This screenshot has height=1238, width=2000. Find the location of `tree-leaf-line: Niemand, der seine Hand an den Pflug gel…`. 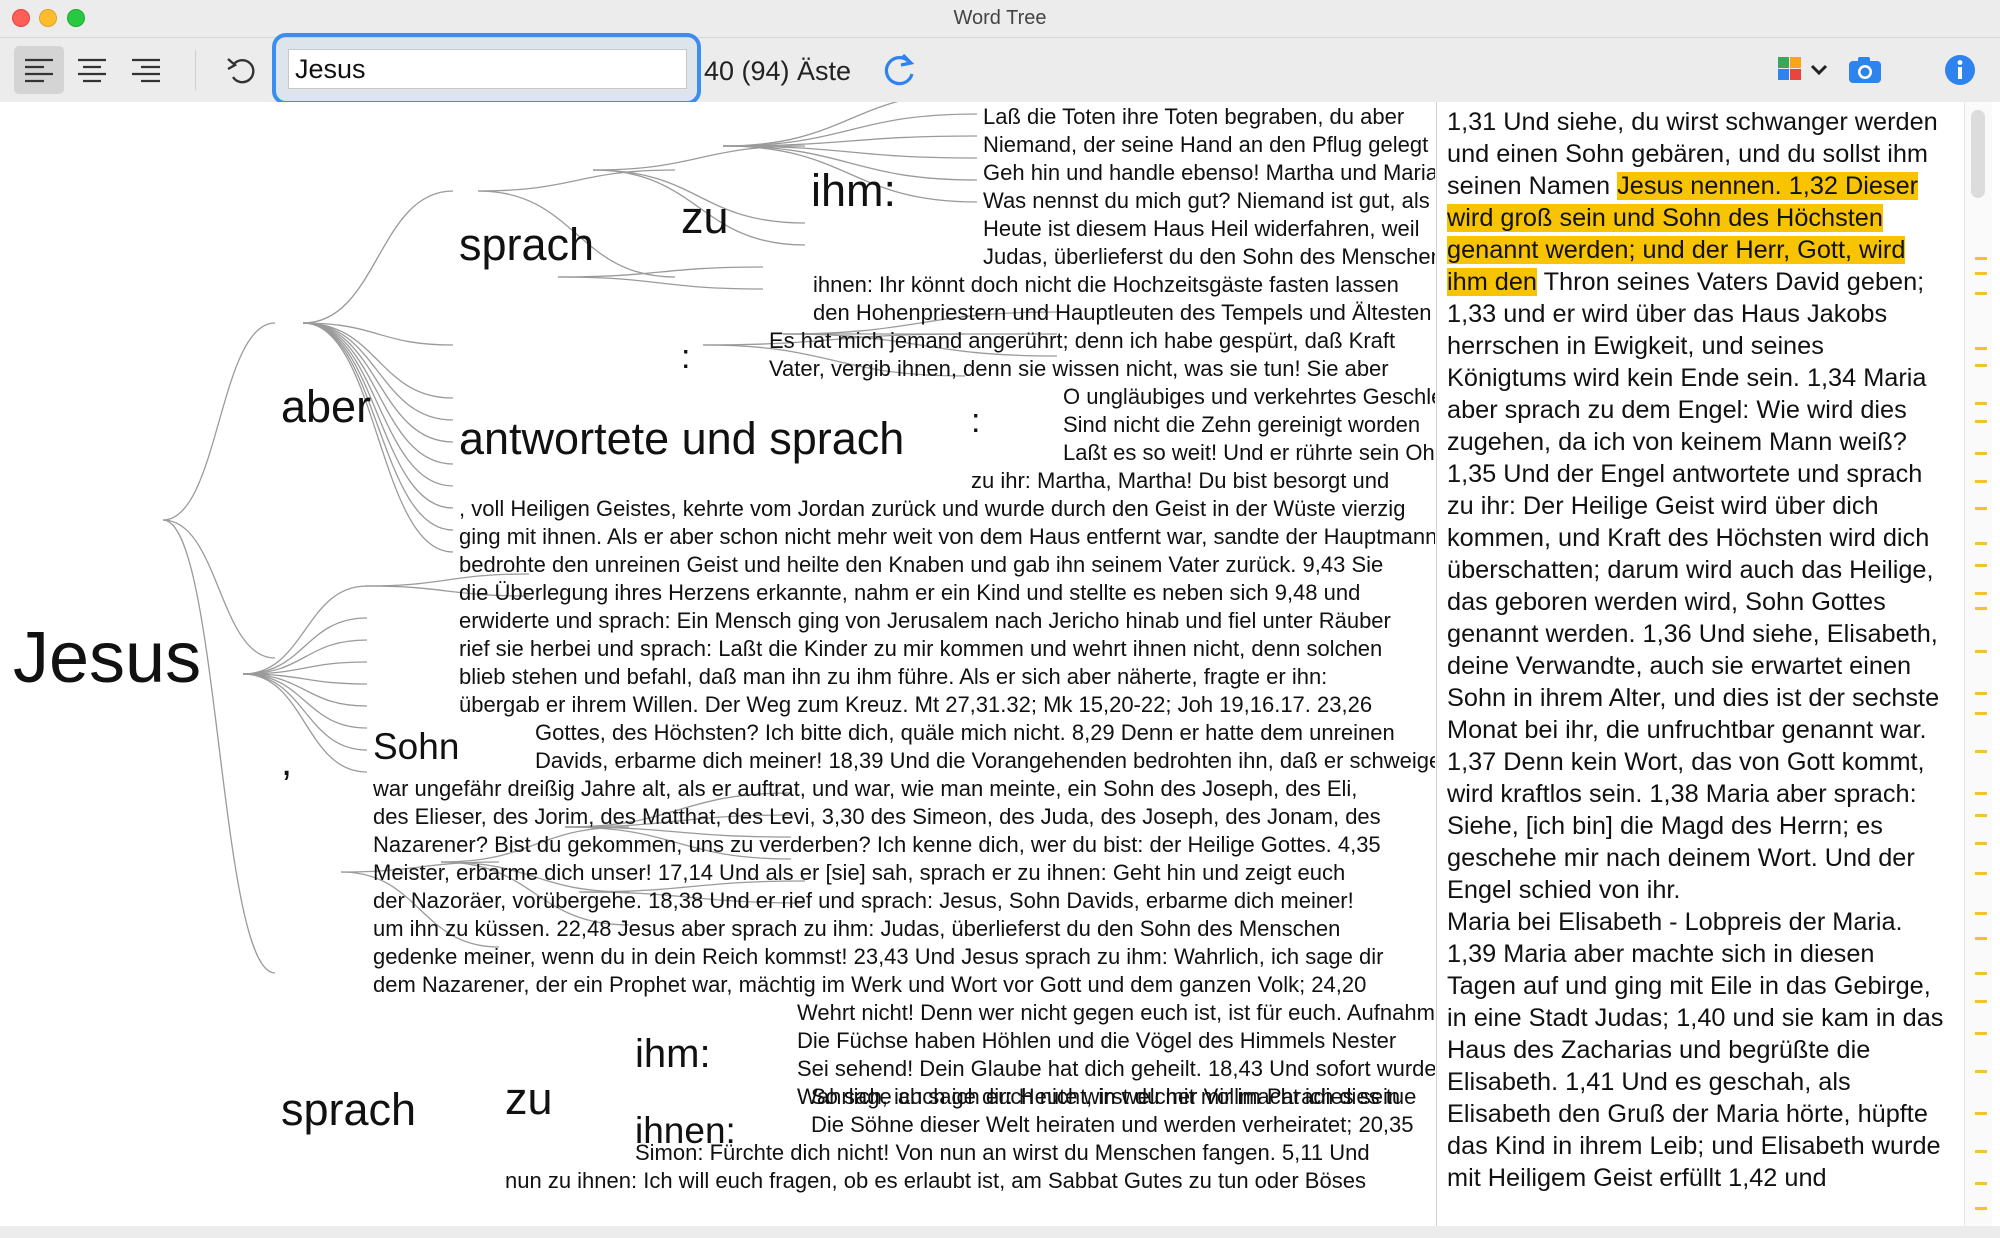

tree-leaf-line: Niemand, der seine Hand an den Pflug gel… is located at coordinates (1205, 145).